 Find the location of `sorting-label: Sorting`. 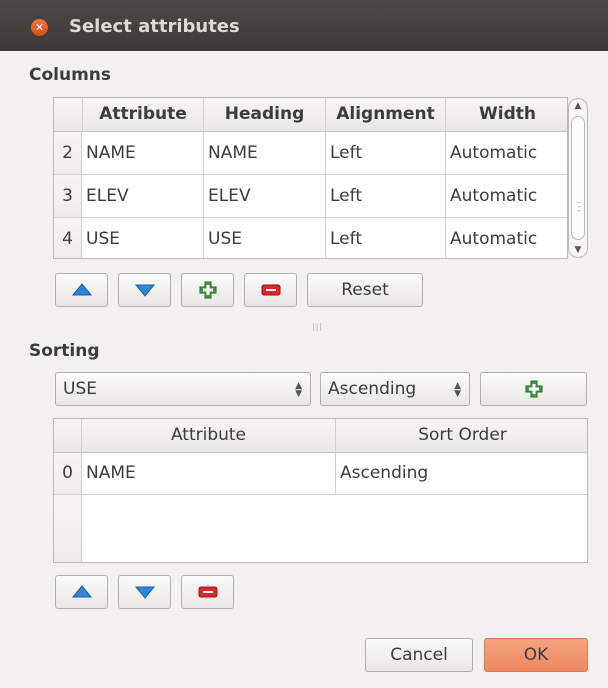

sorting-label: Sorting is located at coordinates (64, 351).